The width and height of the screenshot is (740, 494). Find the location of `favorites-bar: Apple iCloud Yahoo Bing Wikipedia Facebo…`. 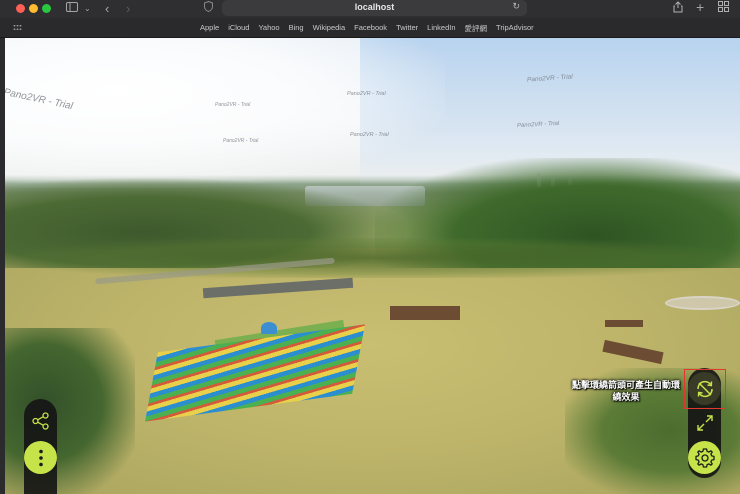

favorites-bar: Apple iCloud Yahoo Bing Wikipedia Facebo… is located at coordinates (370, 28).